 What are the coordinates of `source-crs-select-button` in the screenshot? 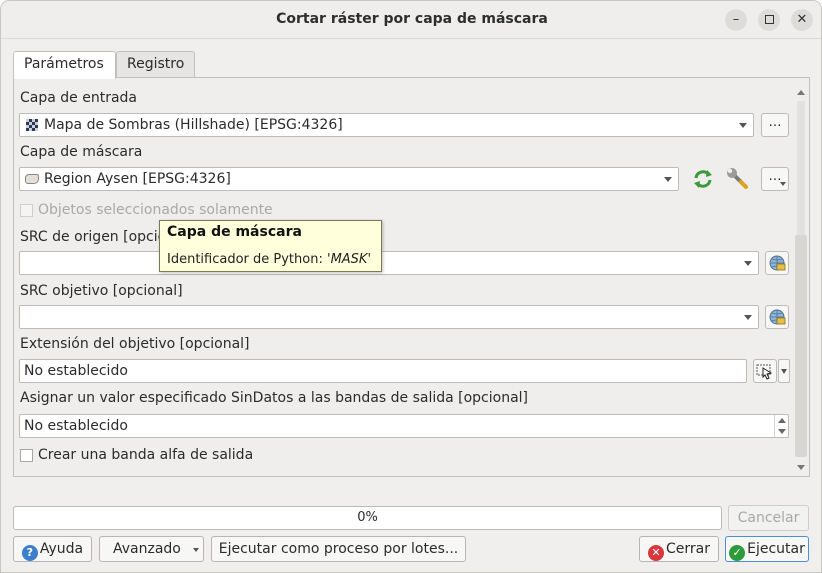 It's located at (777, 263).